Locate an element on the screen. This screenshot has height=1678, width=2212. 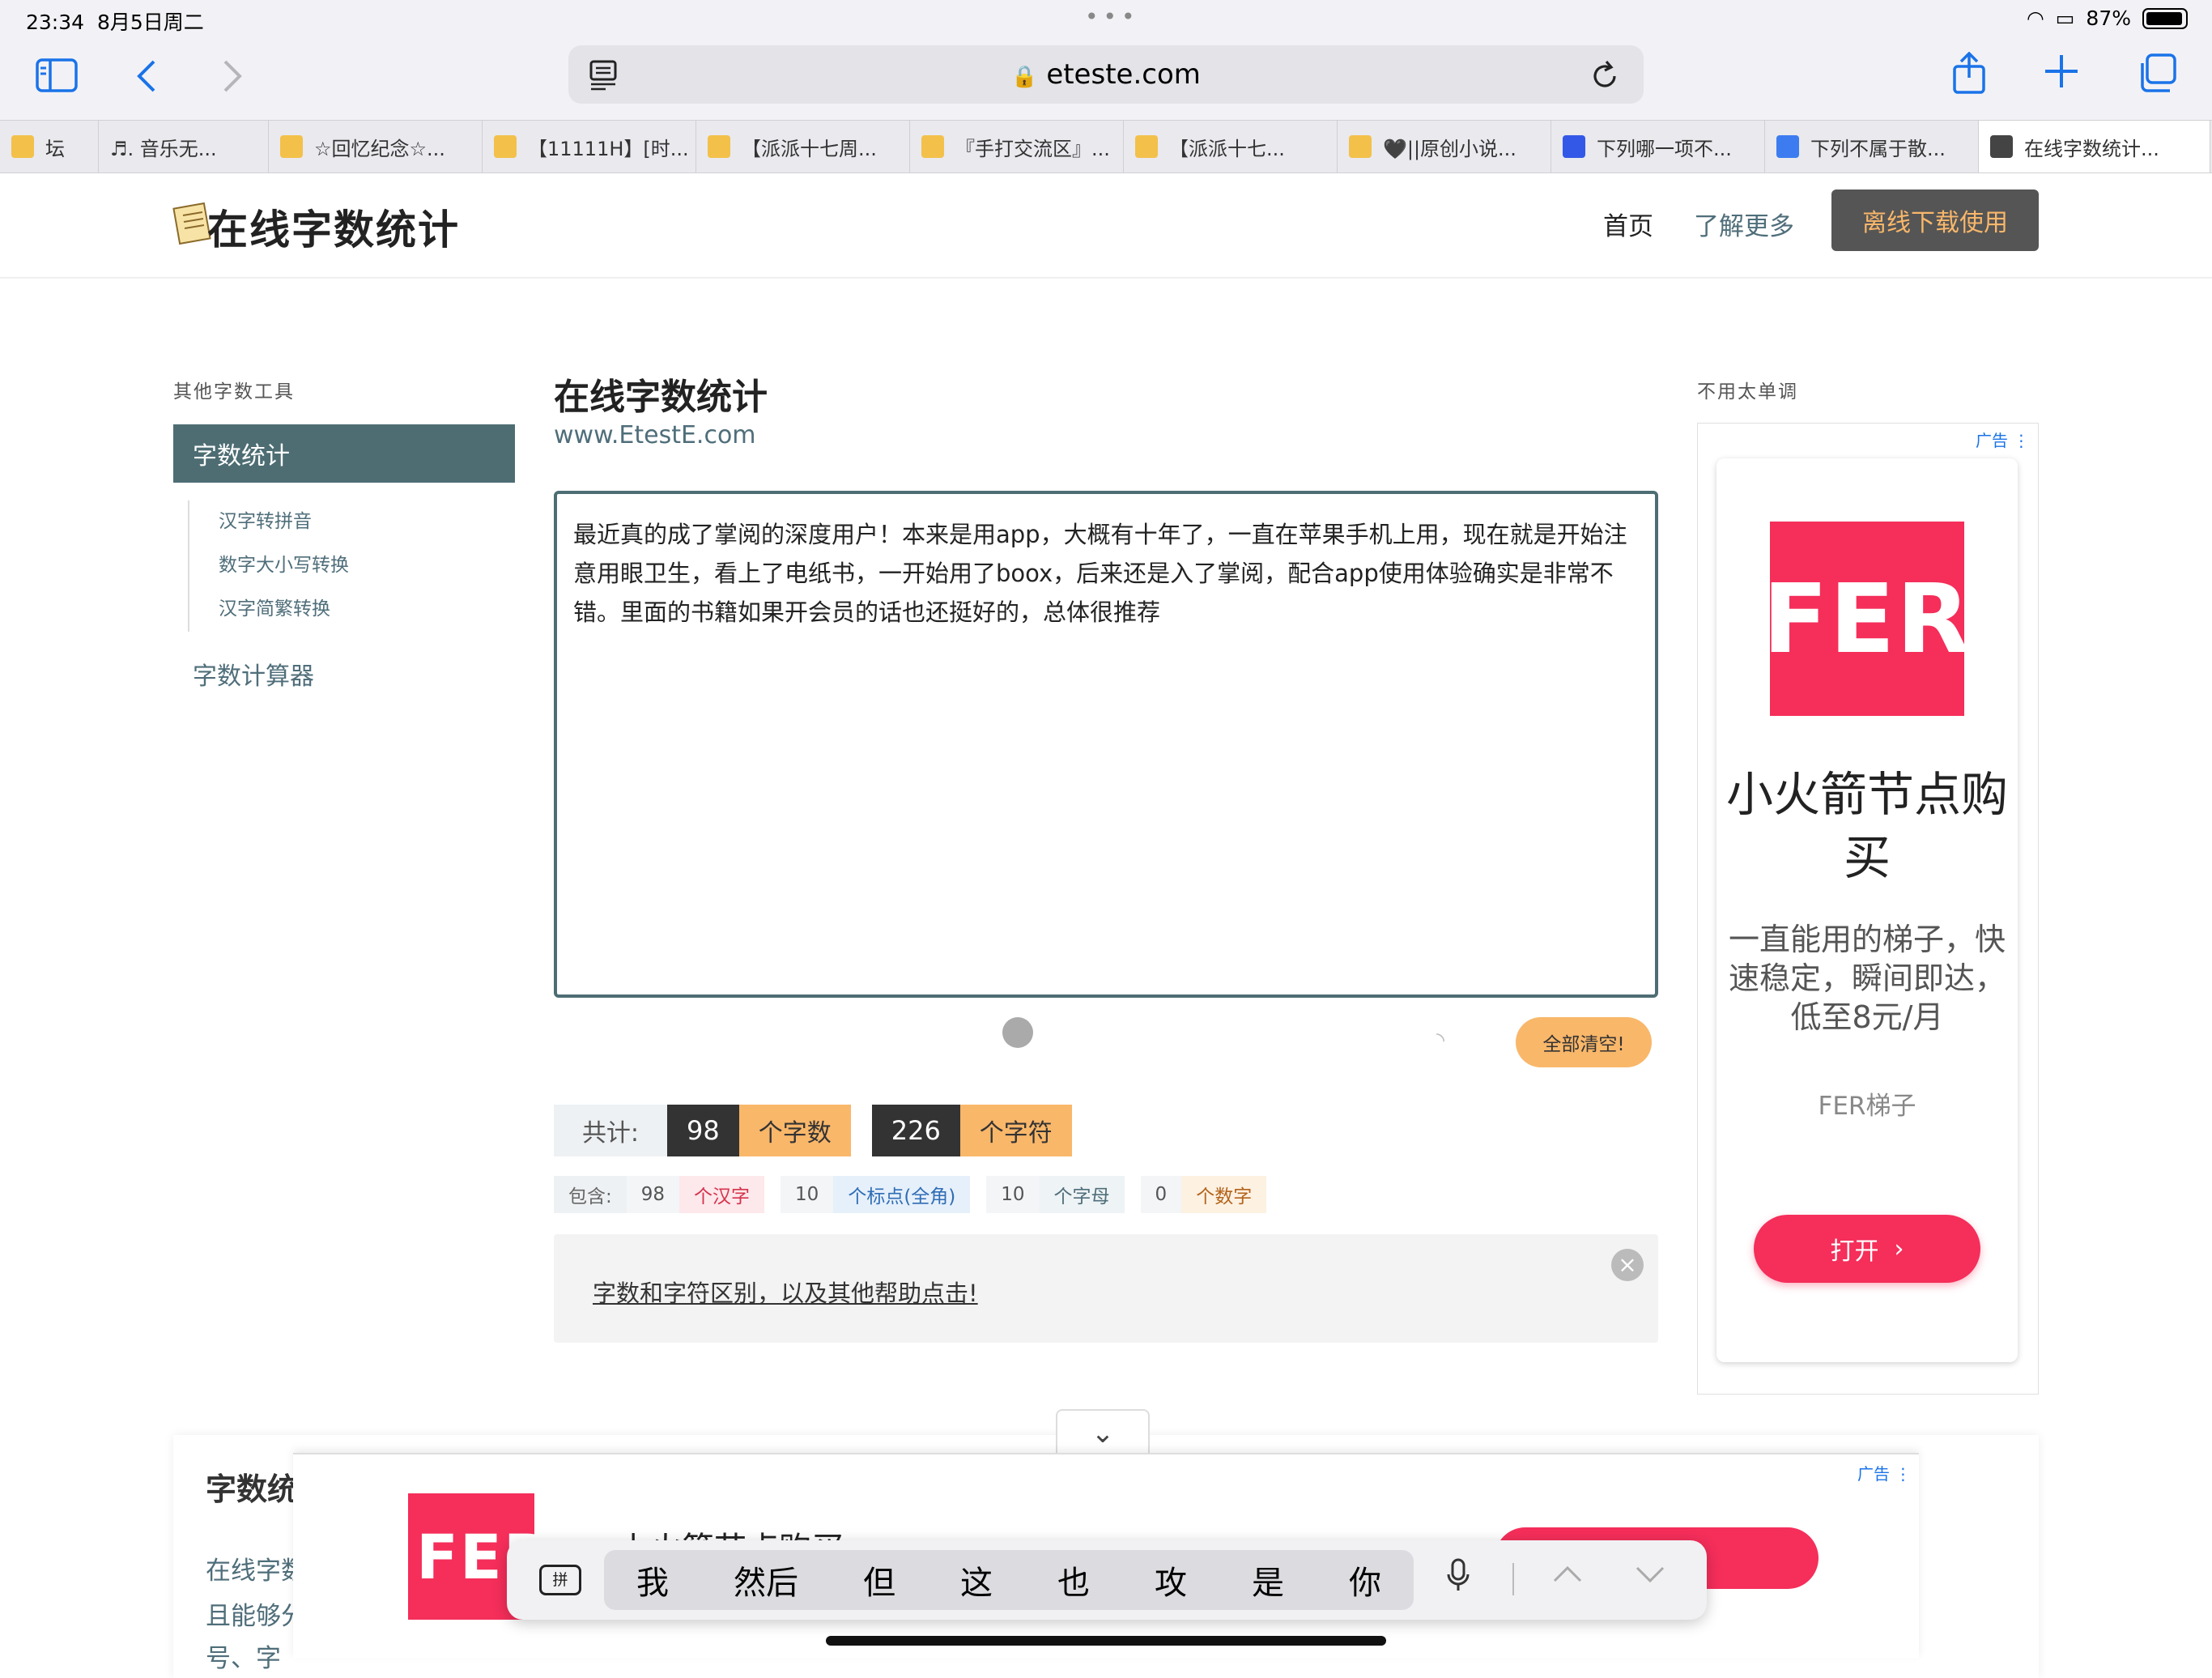
ad-open-button: 打开 › is located at coordinates (1867, 1249).